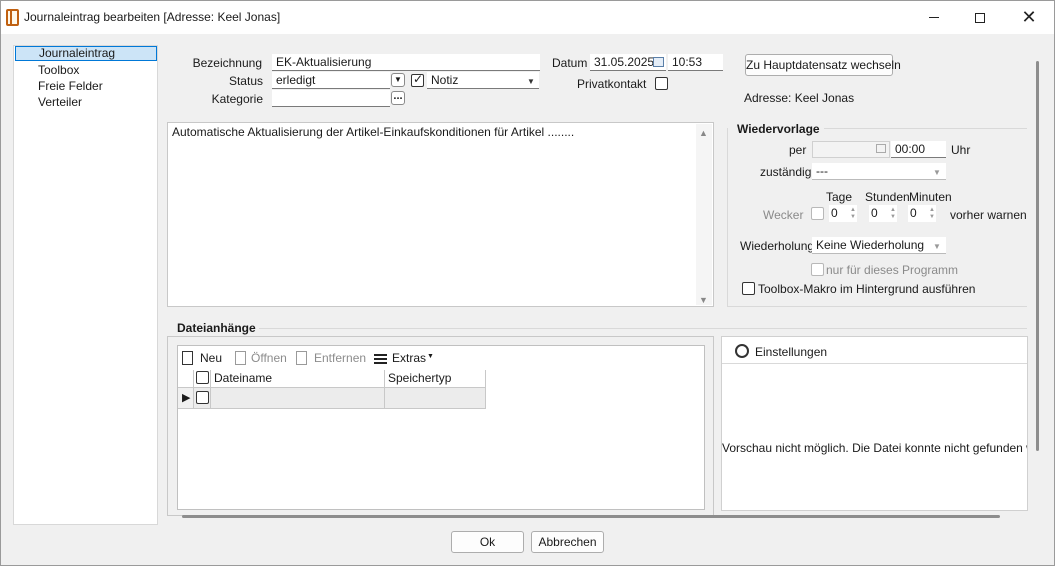  I want to click on adresse-text: Adresse: Keel Jonas, so click(799, 98).